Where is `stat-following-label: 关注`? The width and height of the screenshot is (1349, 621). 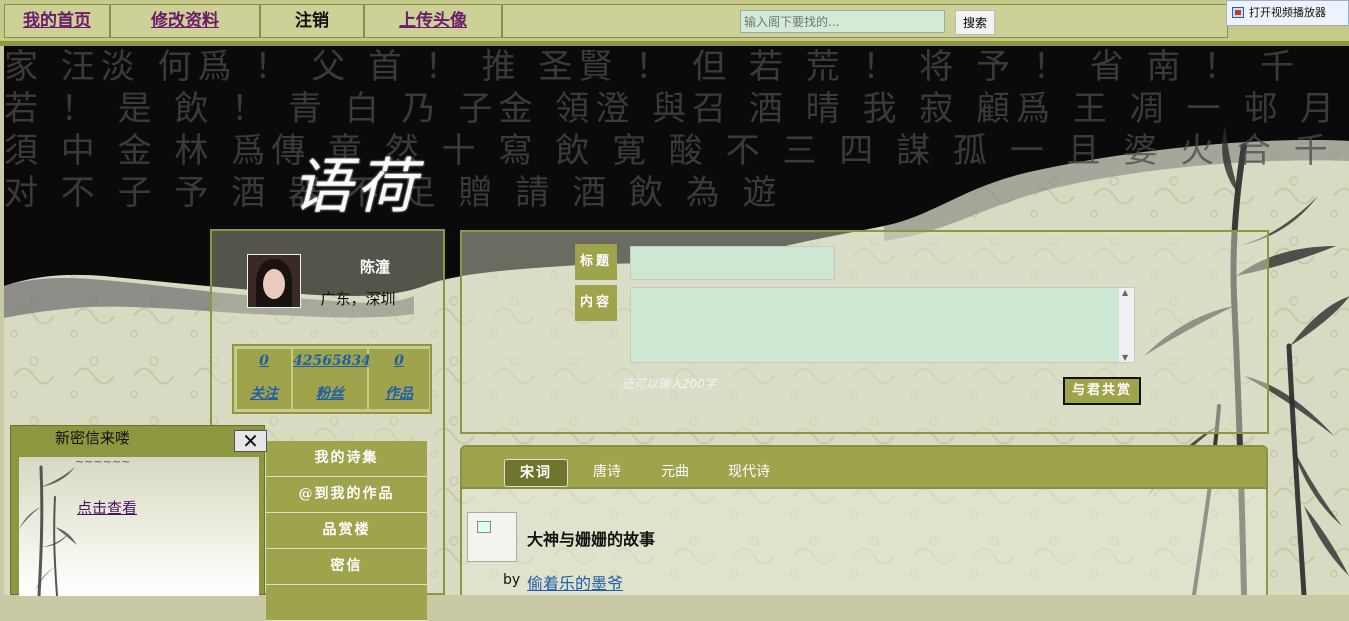
stat-following-label: 关注 is located at coordinates (264, 393).